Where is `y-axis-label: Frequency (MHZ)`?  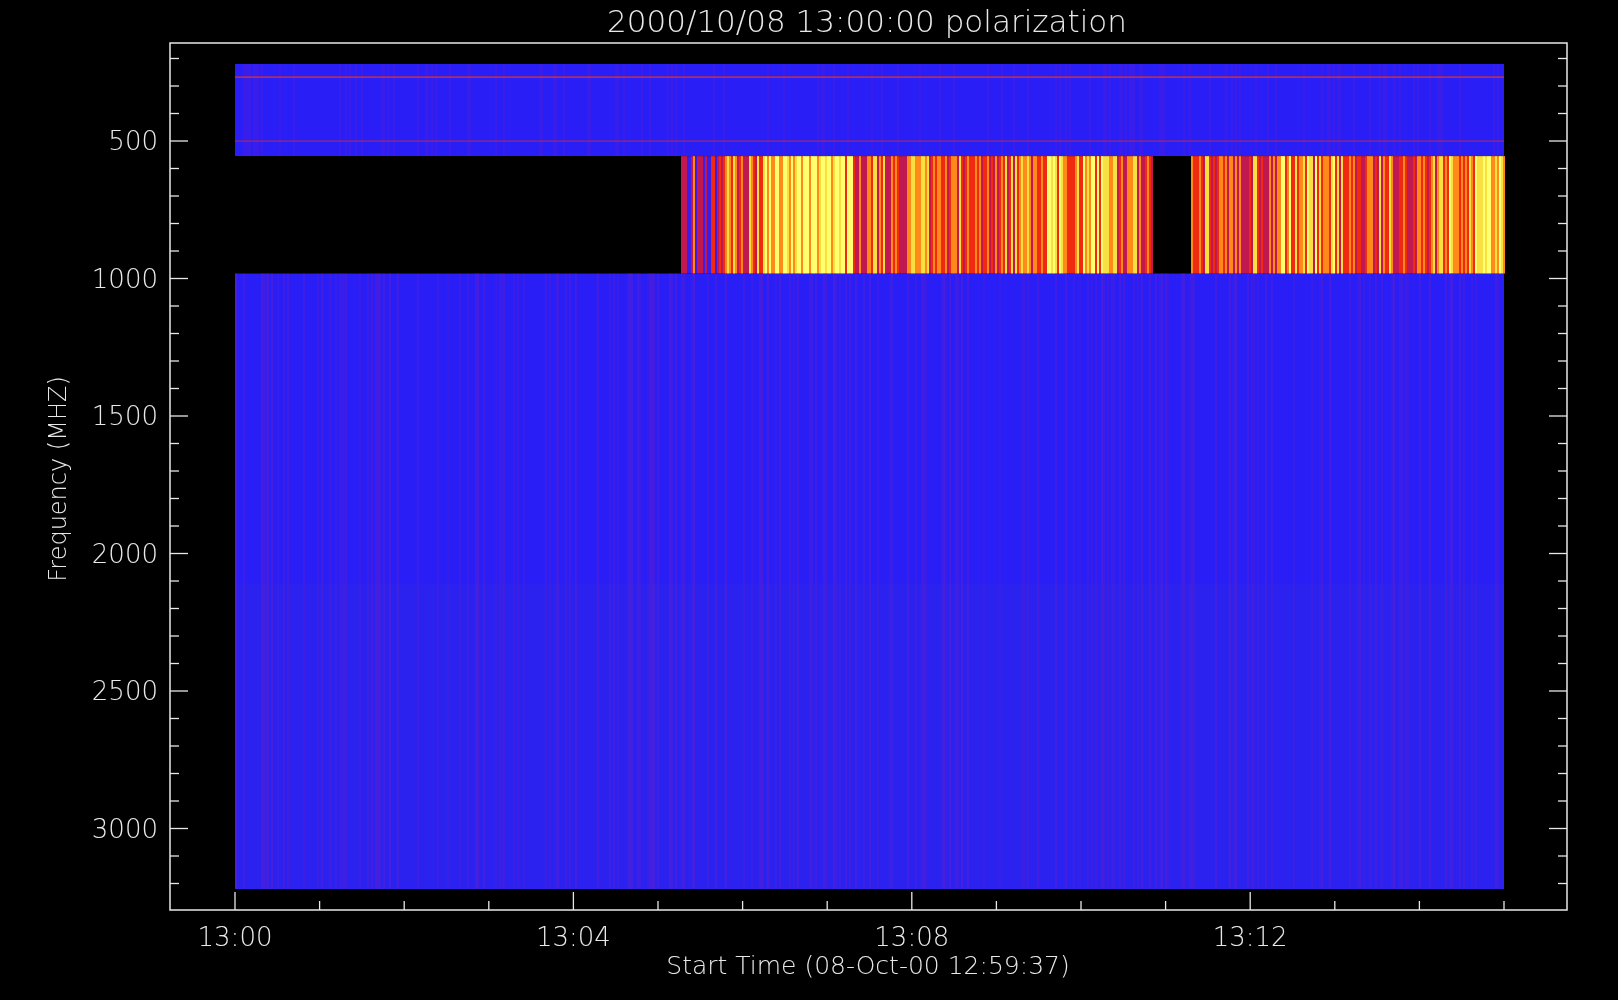 y-axis-label: Frequency (MHZ) is located at coordinates (58, 479).